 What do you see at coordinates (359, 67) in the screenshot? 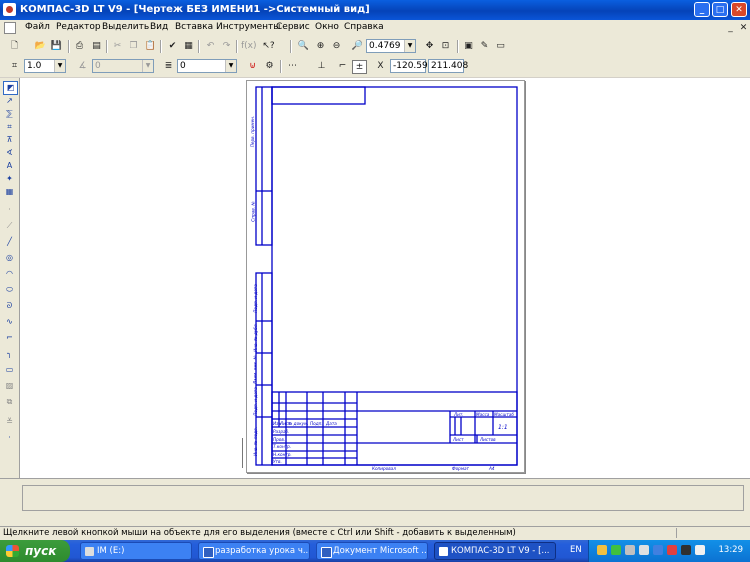
I see `round-off-icon: ±` at bounding box center [359, 67].